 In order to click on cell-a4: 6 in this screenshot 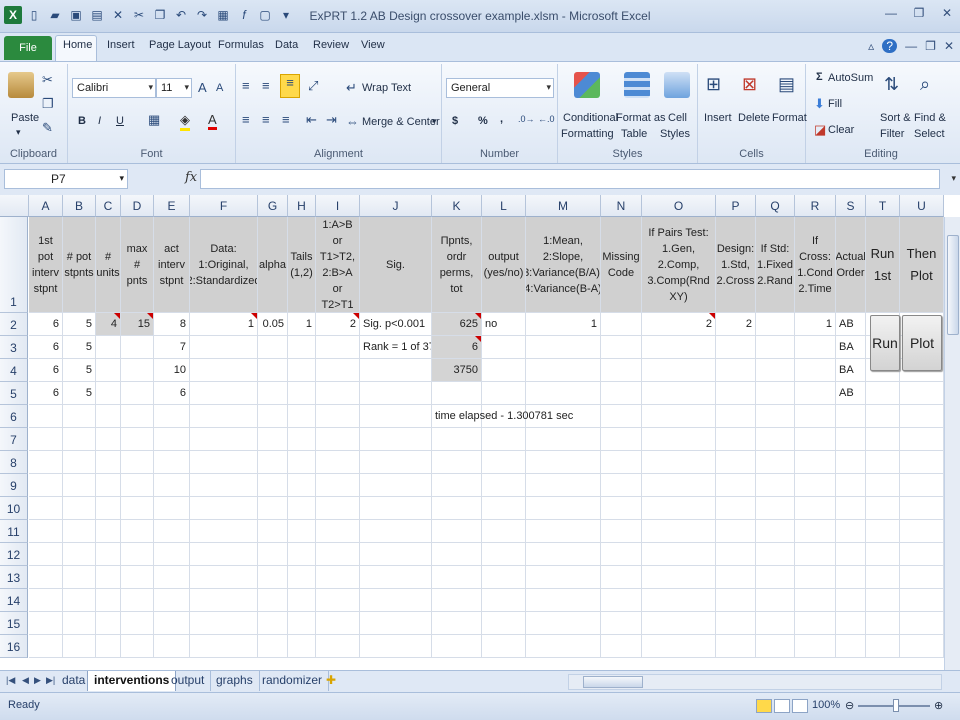, I will do `click(46, 370)`.